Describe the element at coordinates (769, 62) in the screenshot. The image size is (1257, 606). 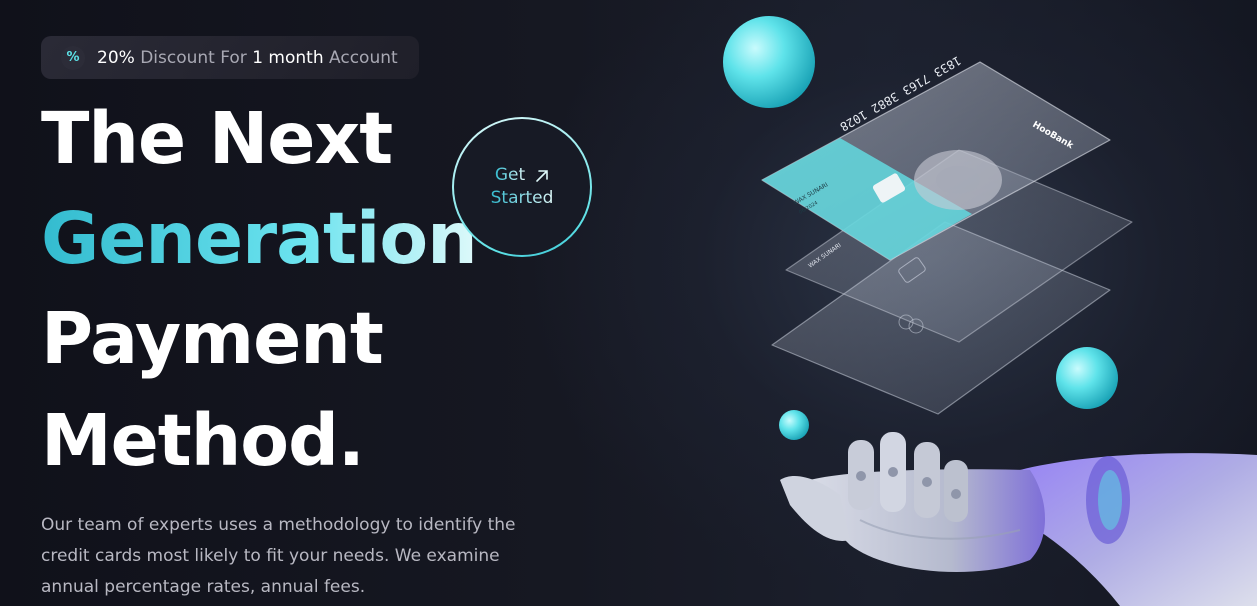
I see `sphere-large` at that location.